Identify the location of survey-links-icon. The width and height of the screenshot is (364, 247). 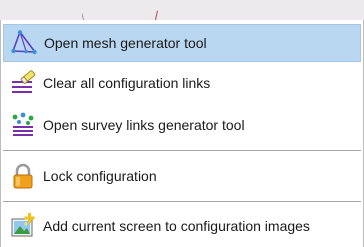
(23, 124).